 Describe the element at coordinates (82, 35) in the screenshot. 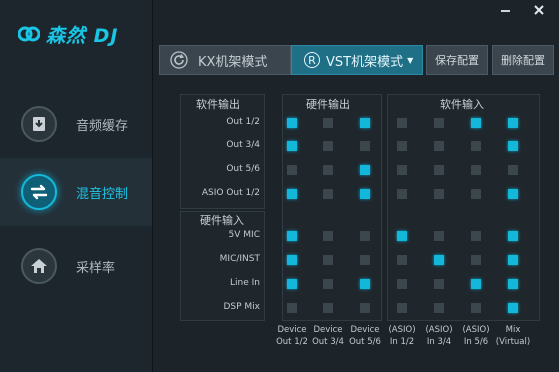

I see `logo-text: 森然 DJ` at that location.